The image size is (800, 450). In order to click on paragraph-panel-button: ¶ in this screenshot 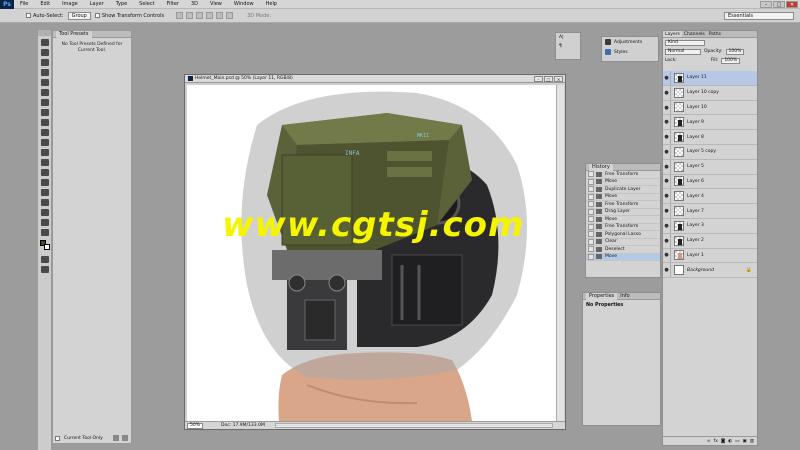, I will do `click(568, 46)`.